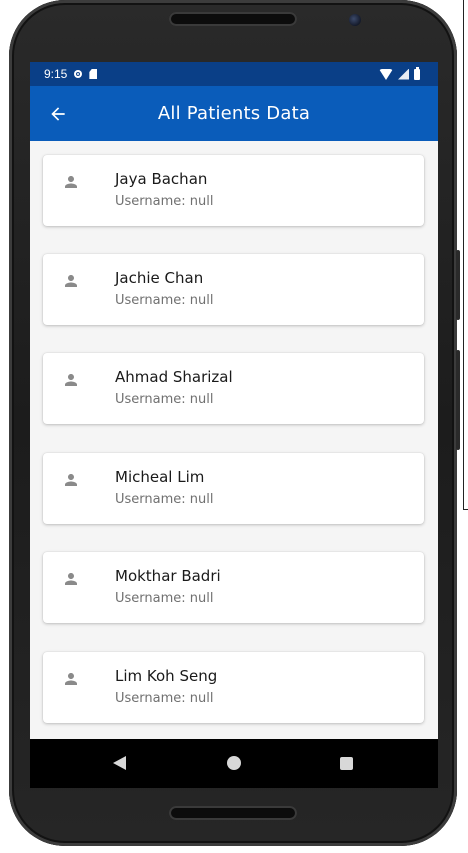 This screenshot has width=468, height=853. I want to click on patient-card: Mokthar Badri Username: null, so click(233, 587).